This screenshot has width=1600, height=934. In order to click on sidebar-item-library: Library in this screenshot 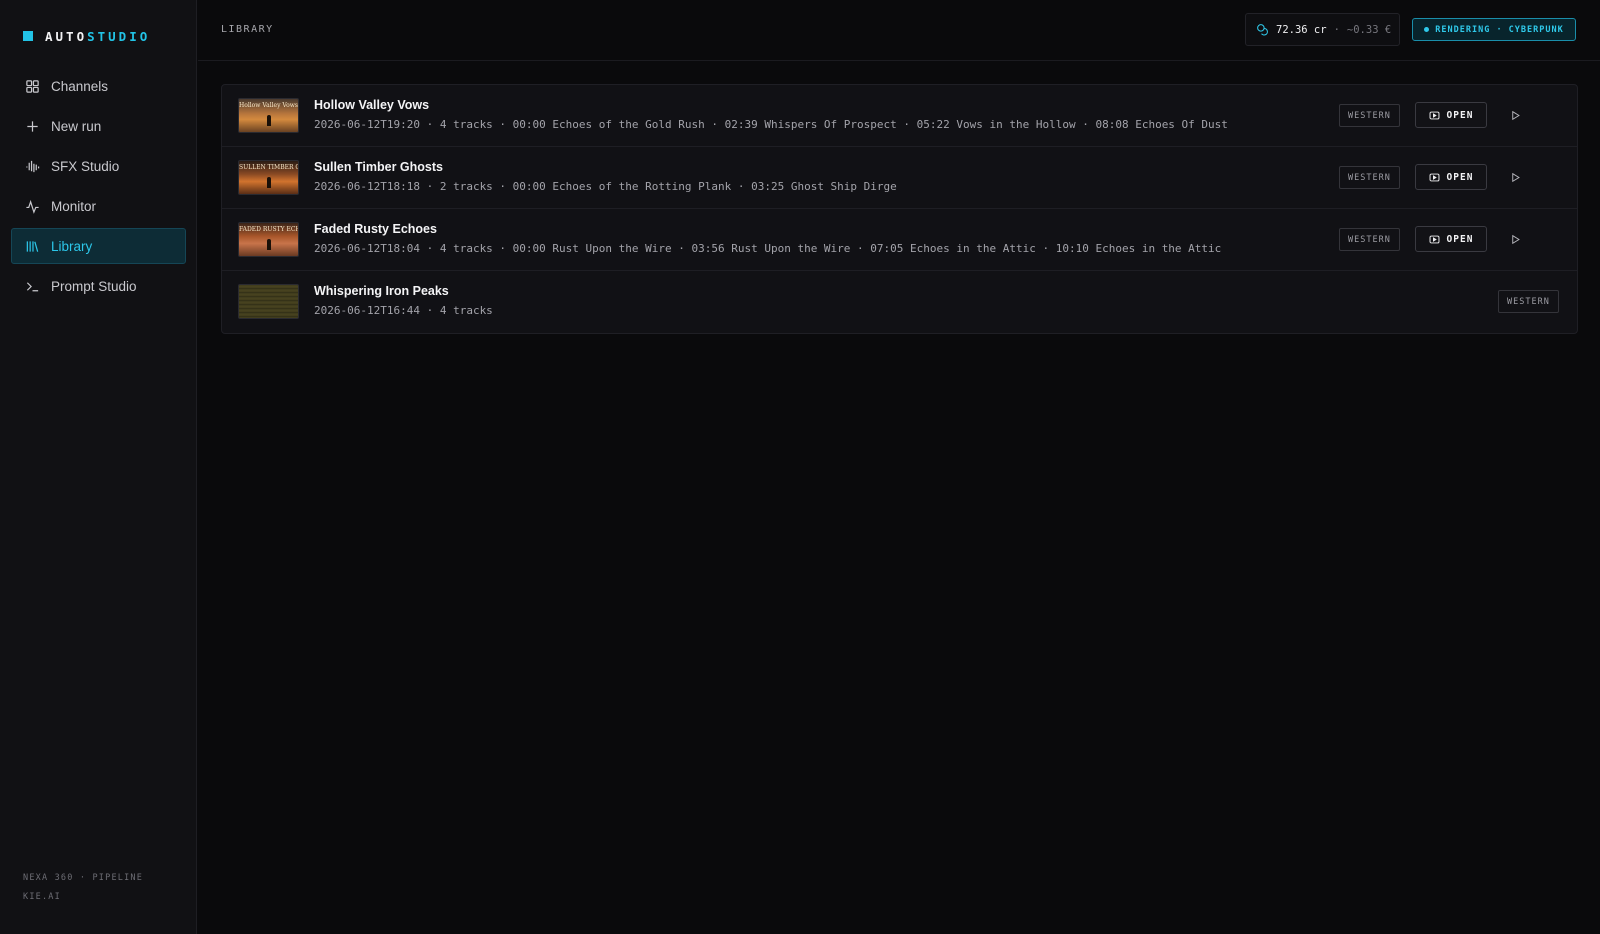, I will do `click(98, 246)`.